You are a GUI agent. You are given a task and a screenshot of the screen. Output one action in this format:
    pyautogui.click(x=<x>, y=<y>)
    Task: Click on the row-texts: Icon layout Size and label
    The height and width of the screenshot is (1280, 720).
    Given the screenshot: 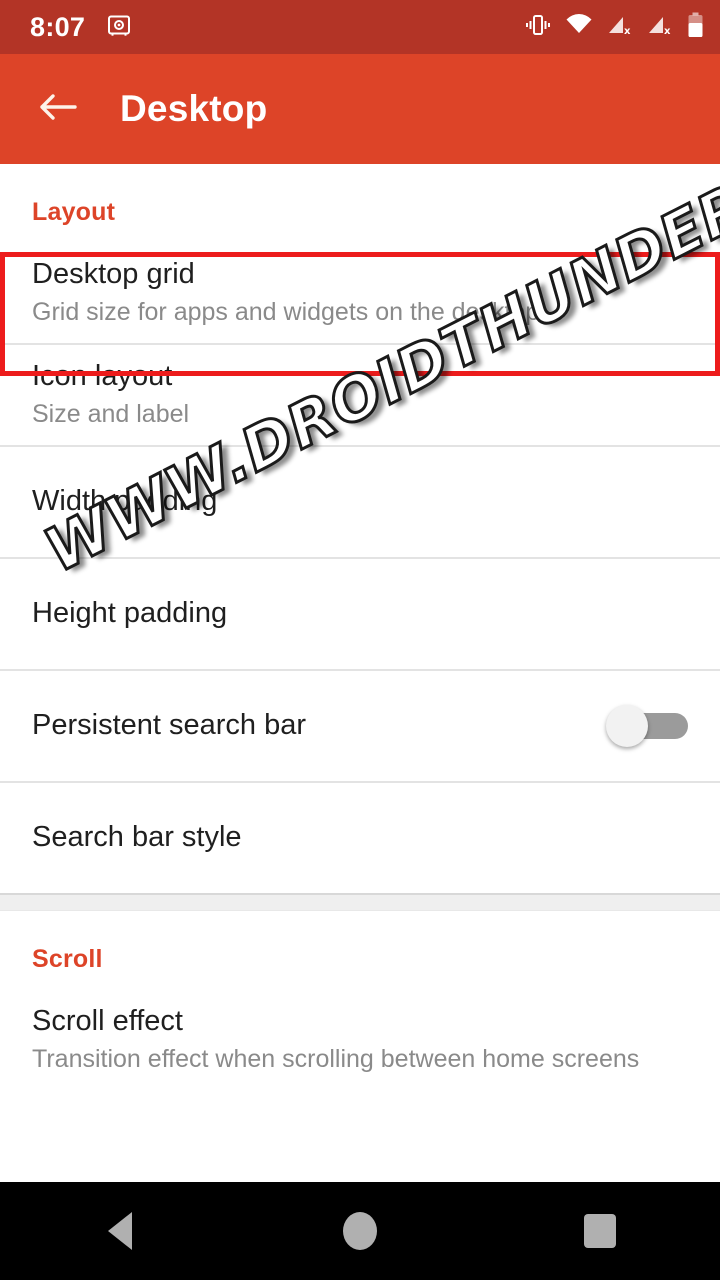 What is the action you would take?
    pyautogui.click(x=111, y=394)
    